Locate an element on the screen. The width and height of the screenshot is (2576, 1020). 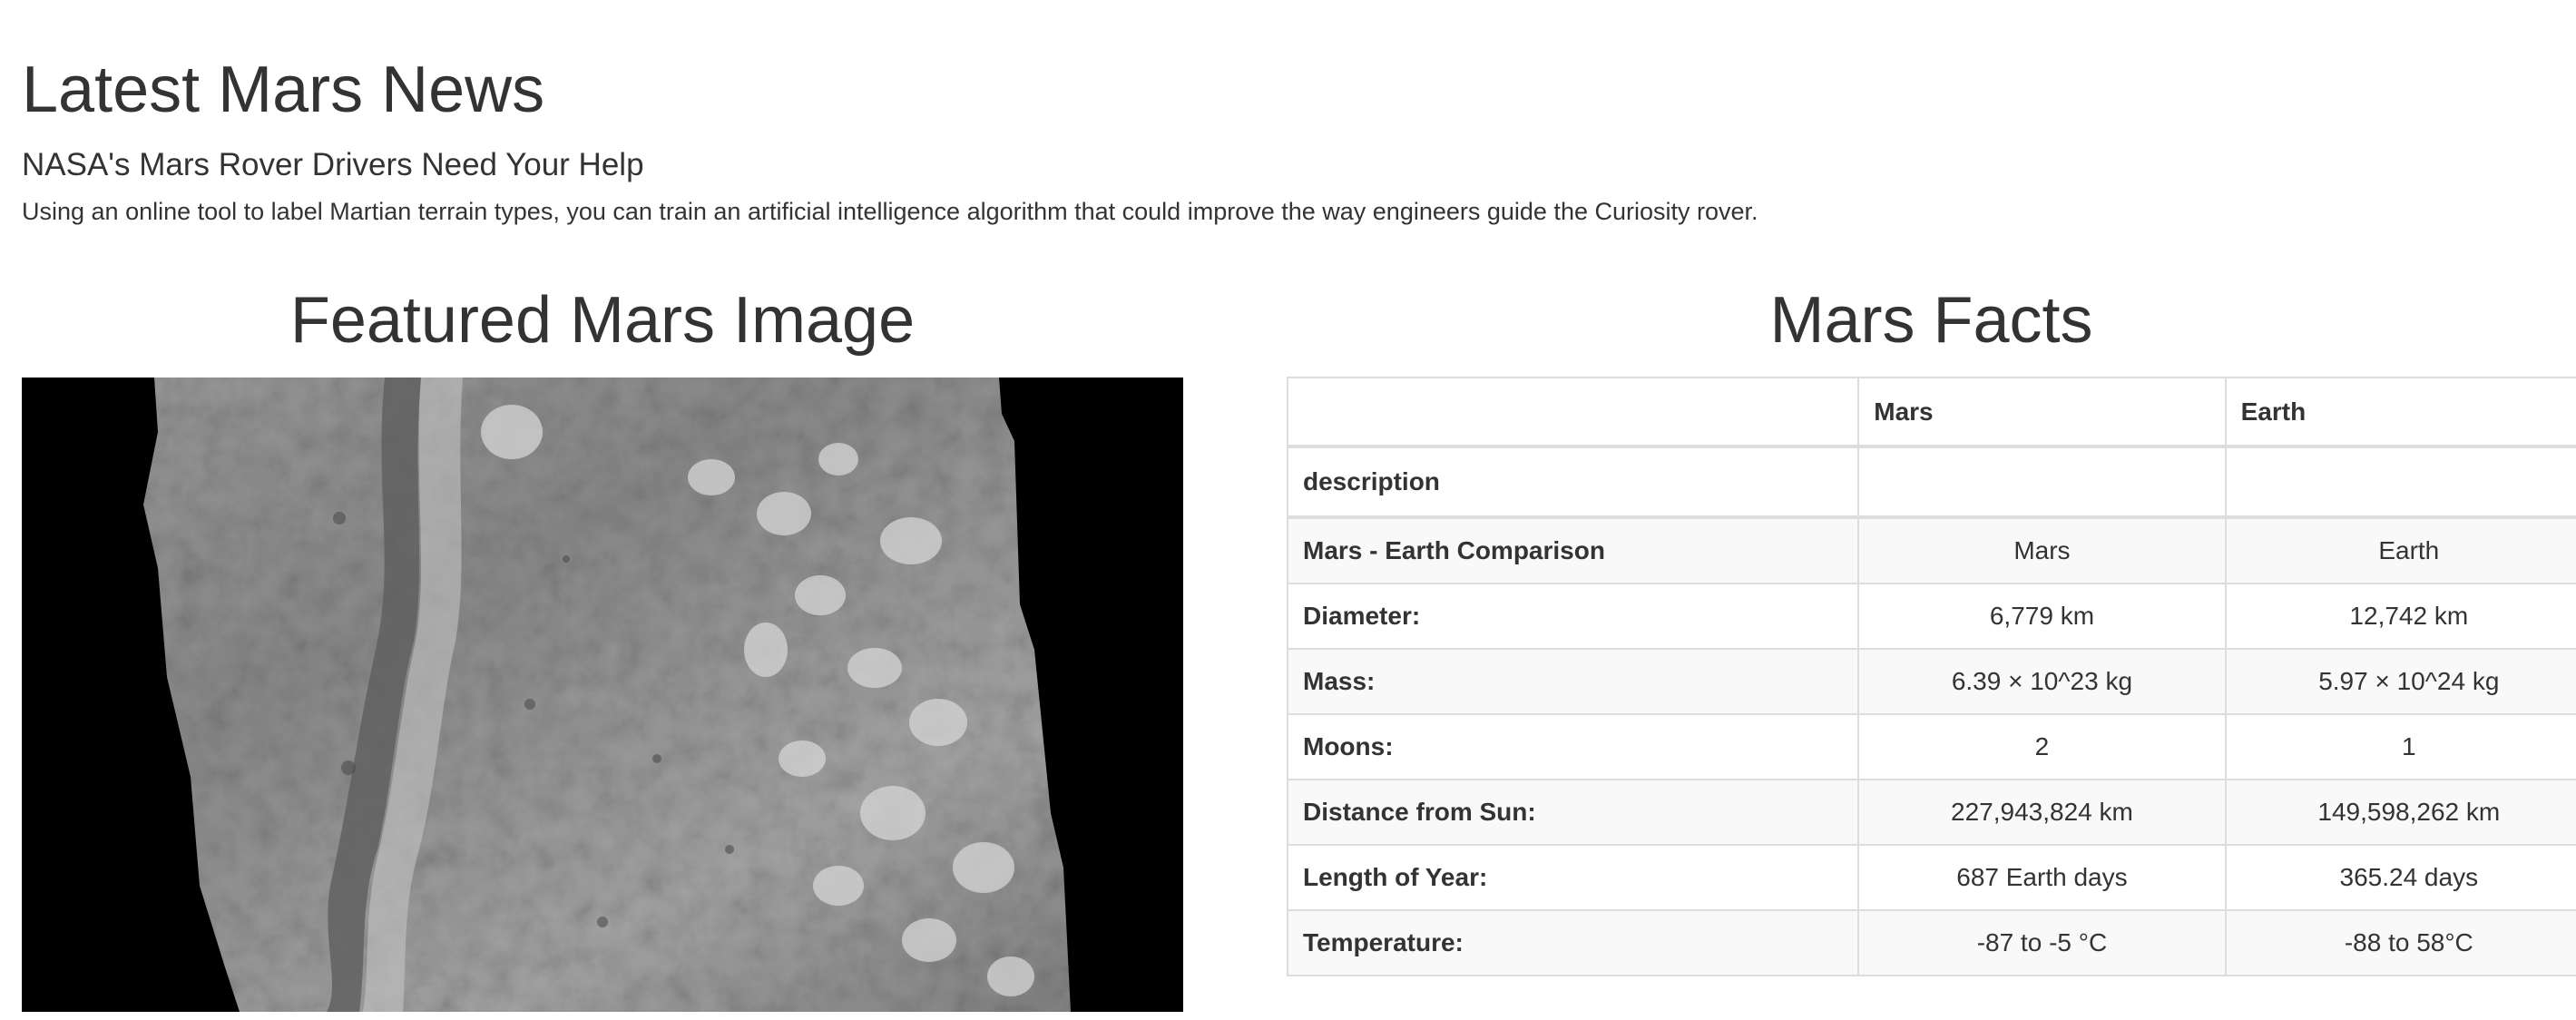
mars-facts-title: Mars Facts is located at coordinates (1931, 320).